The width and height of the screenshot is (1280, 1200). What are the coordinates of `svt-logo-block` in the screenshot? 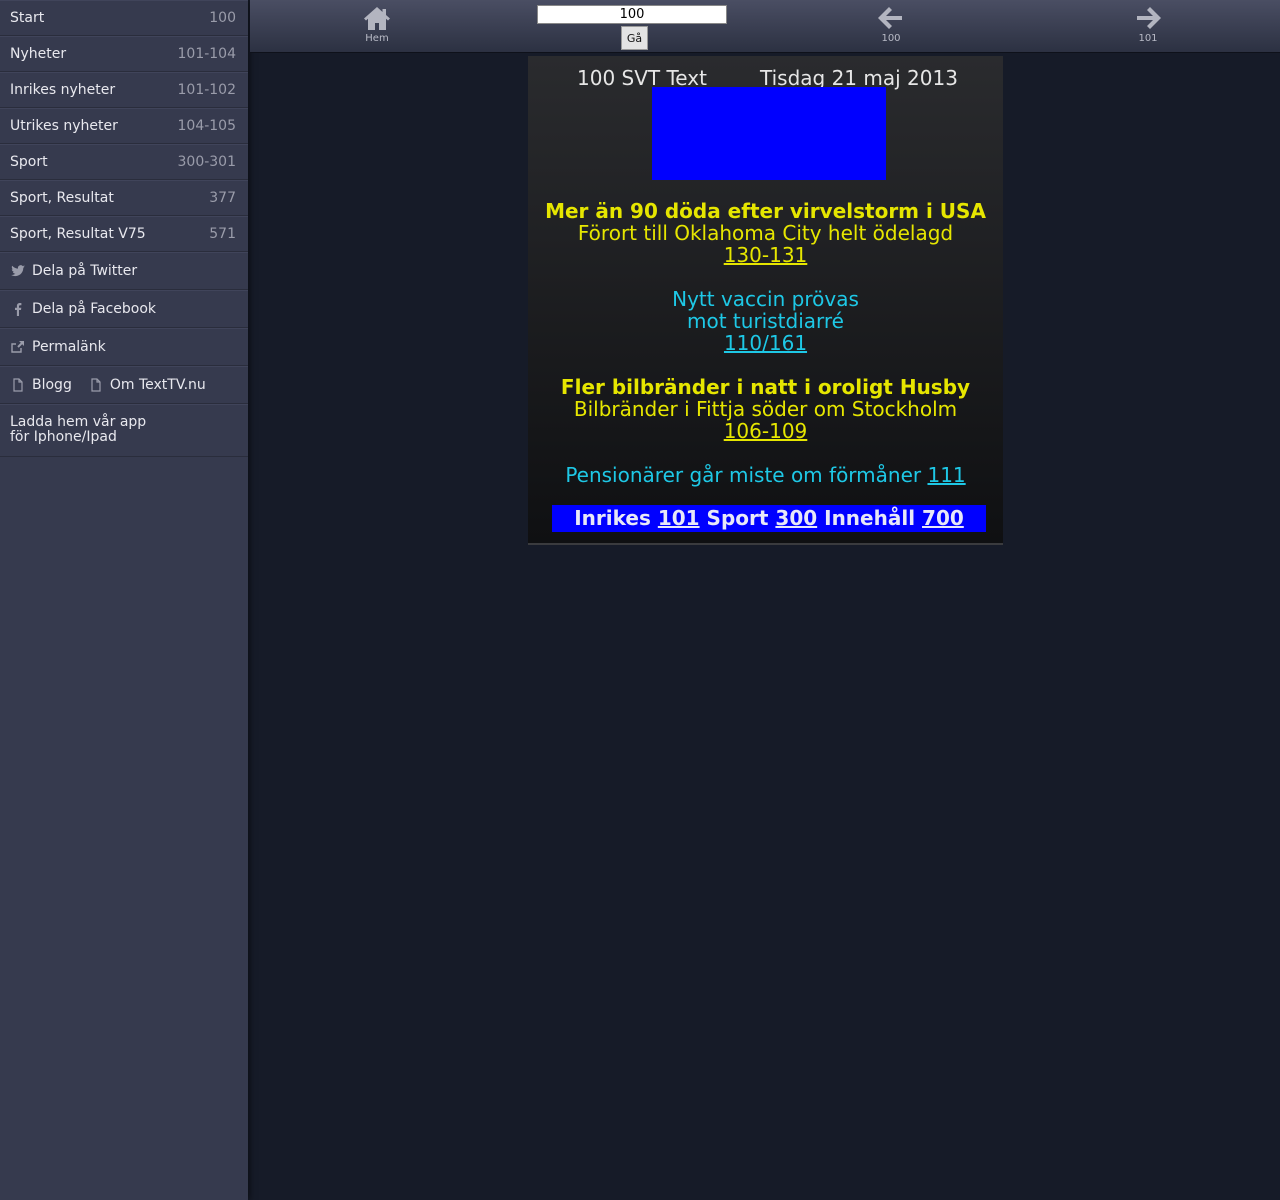 It's located at (769, 133).